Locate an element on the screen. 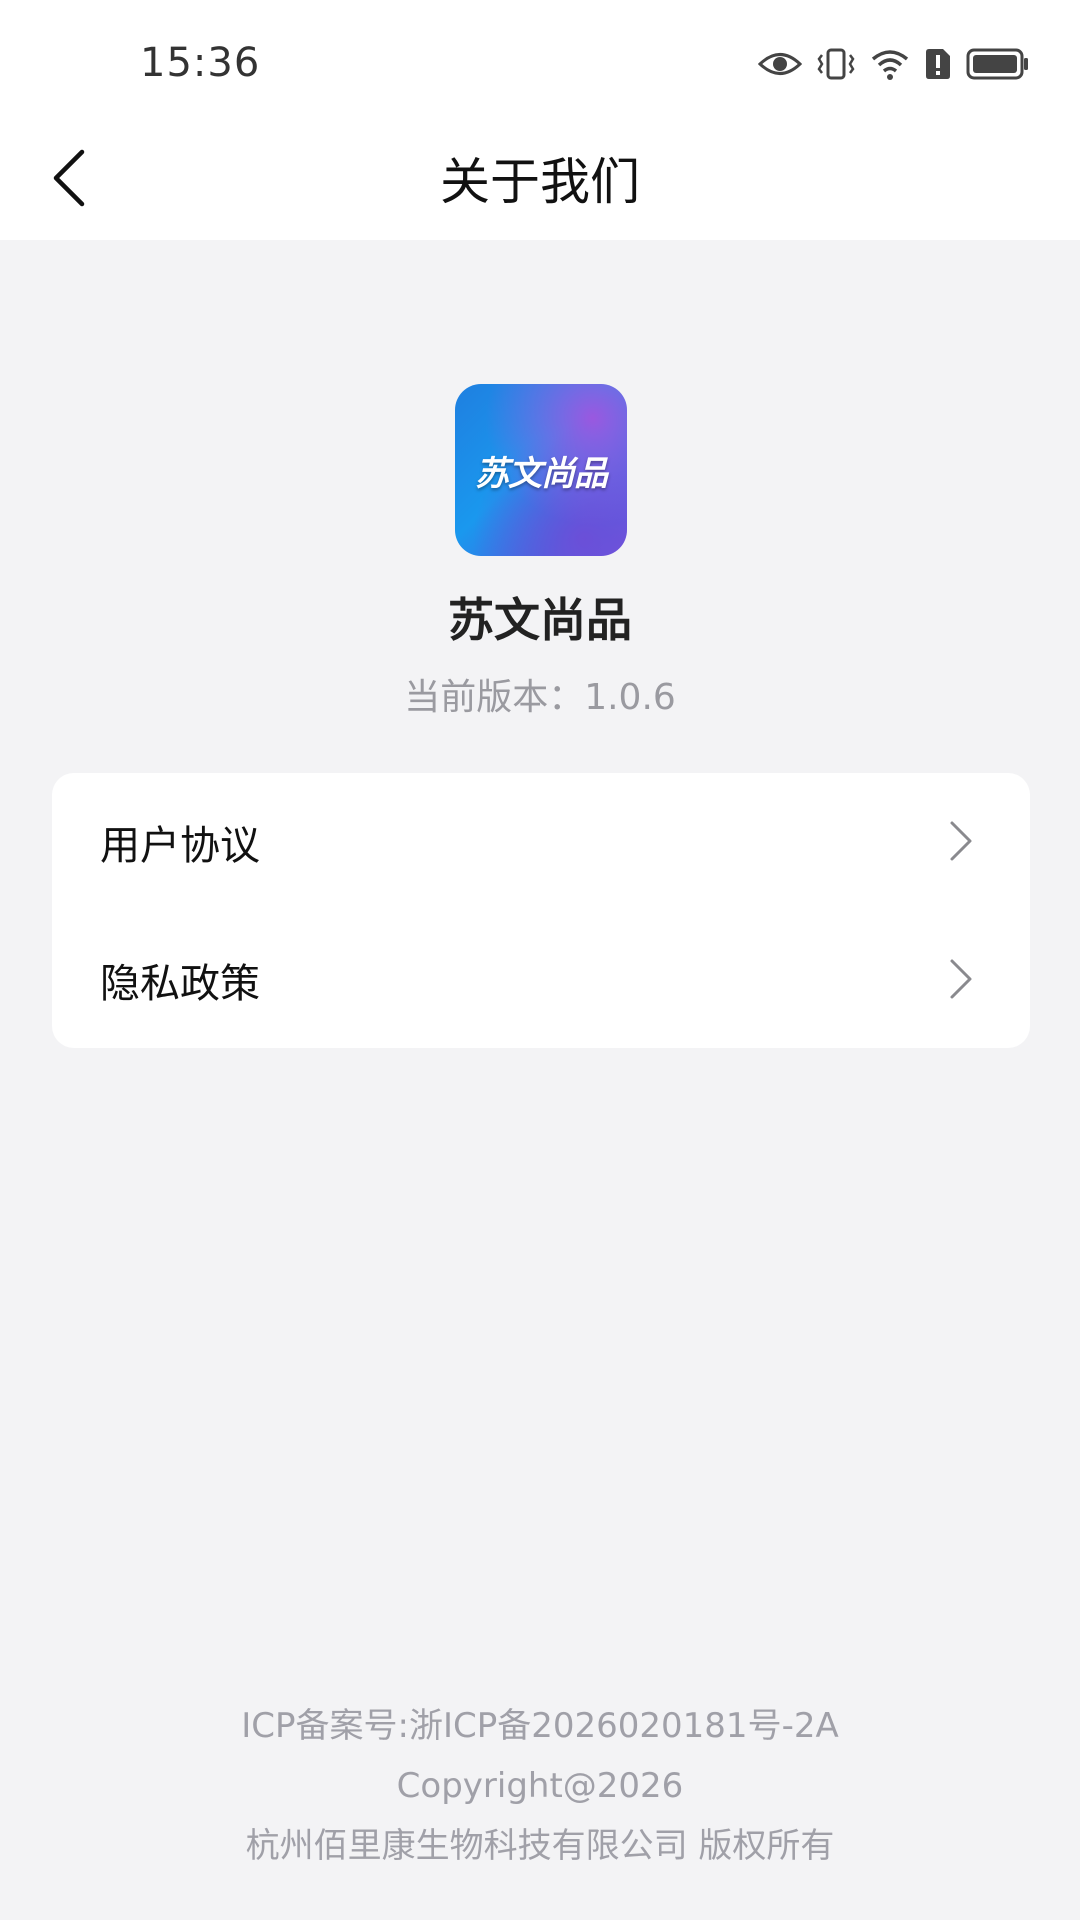 Image resolution: width=1080 pixels, height=1920 pixels. menu-item-user-agreement: 用户协议 is located at coordinates (541, 841).